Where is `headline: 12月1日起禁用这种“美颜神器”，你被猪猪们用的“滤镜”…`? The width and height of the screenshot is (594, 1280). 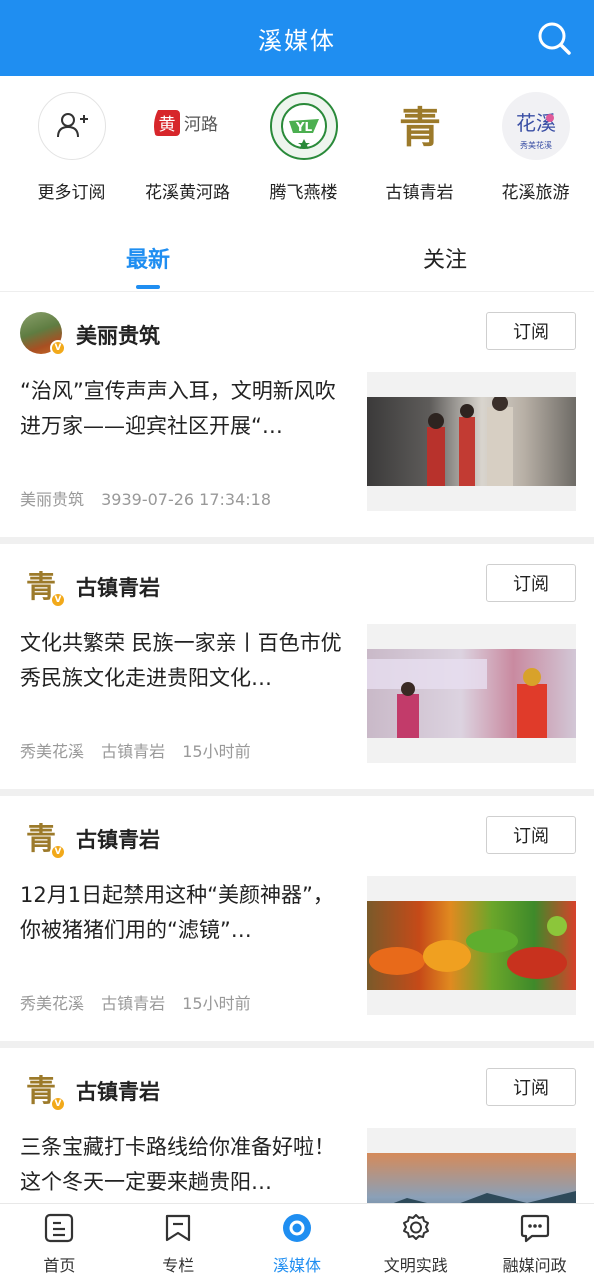 headline: 12月1日起禁用这种“美颜神器”，你被猪猪们用的“滤镜”… is located at coordinates (185, 913).